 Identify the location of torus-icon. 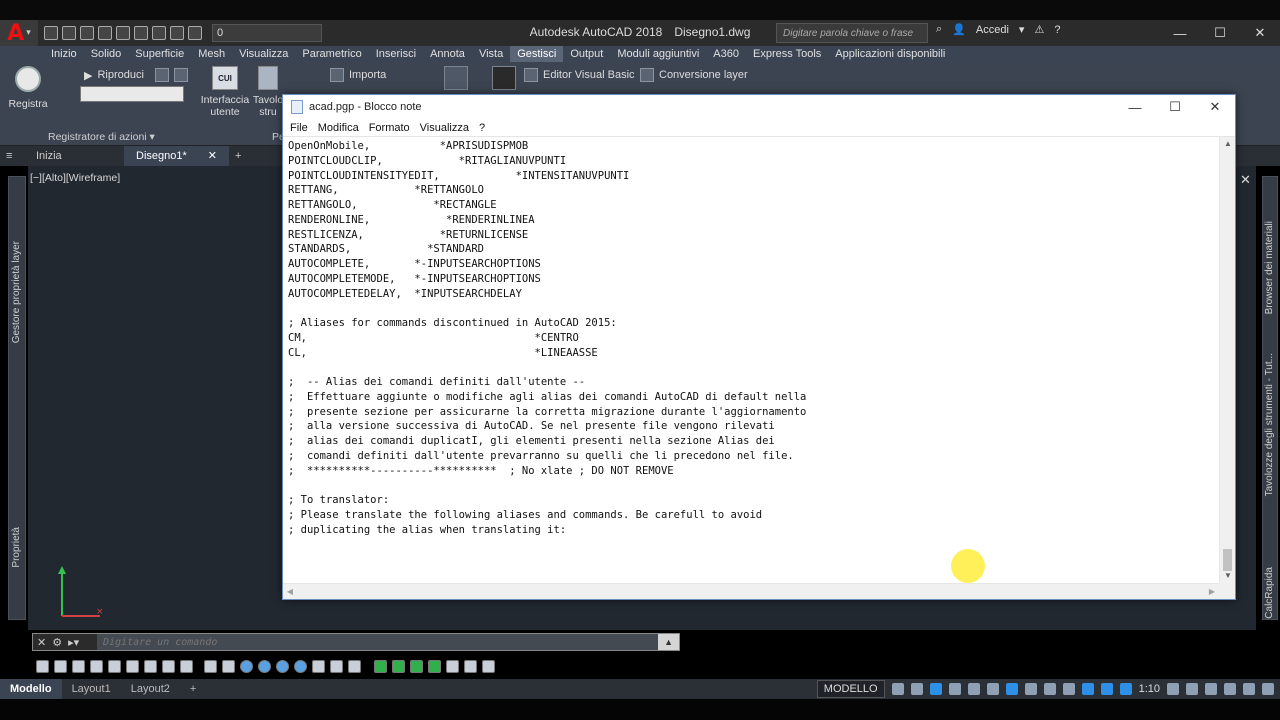
(132, 666).